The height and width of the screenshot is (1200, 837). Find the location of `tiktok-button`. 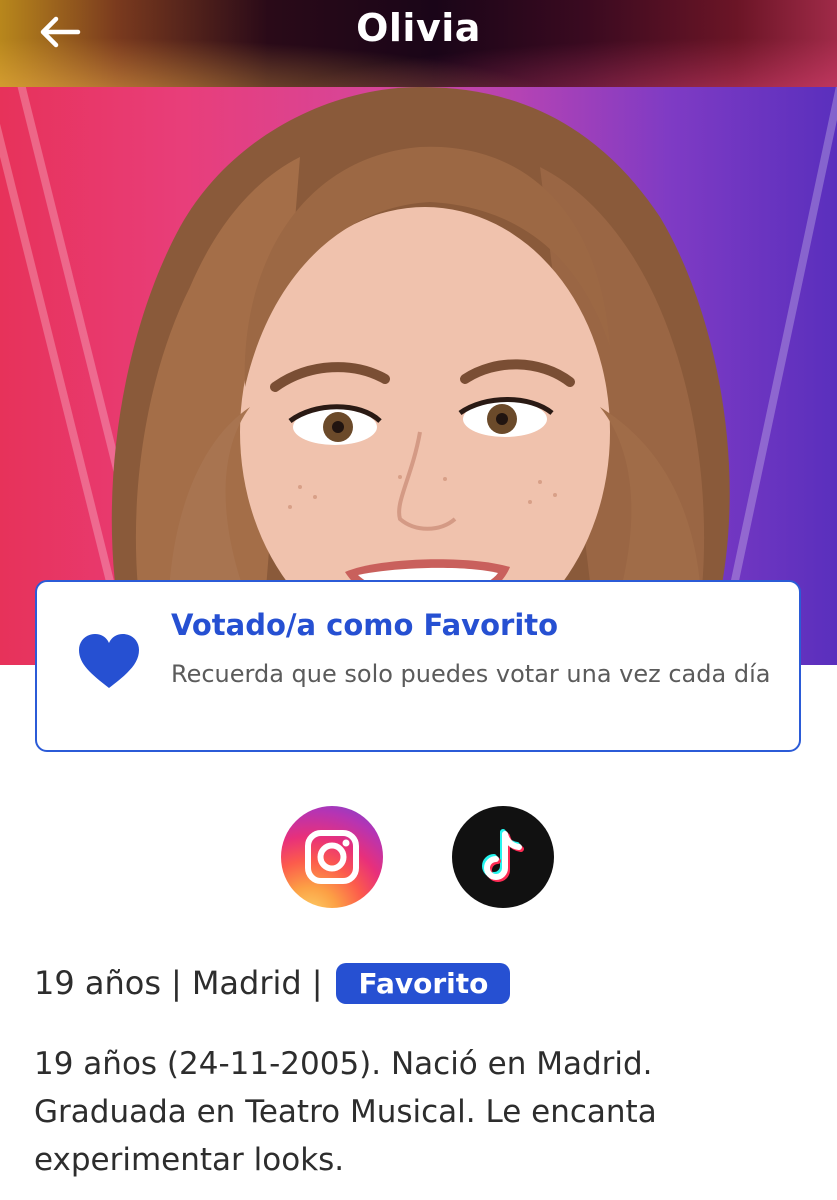

tiktok-button is located at coordinates (503, 857).